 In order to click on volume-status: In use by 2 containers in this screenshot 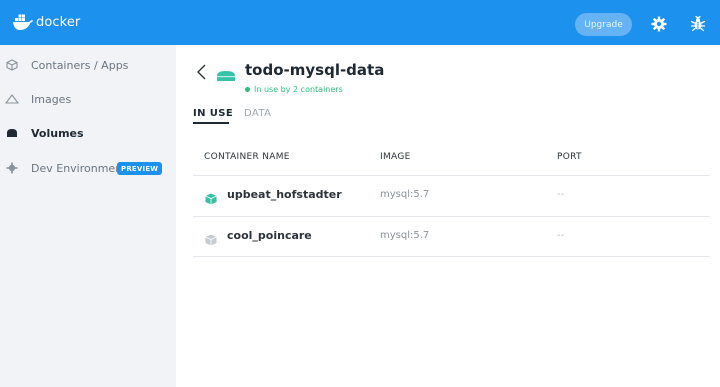, I will do `click(294, 89)`.